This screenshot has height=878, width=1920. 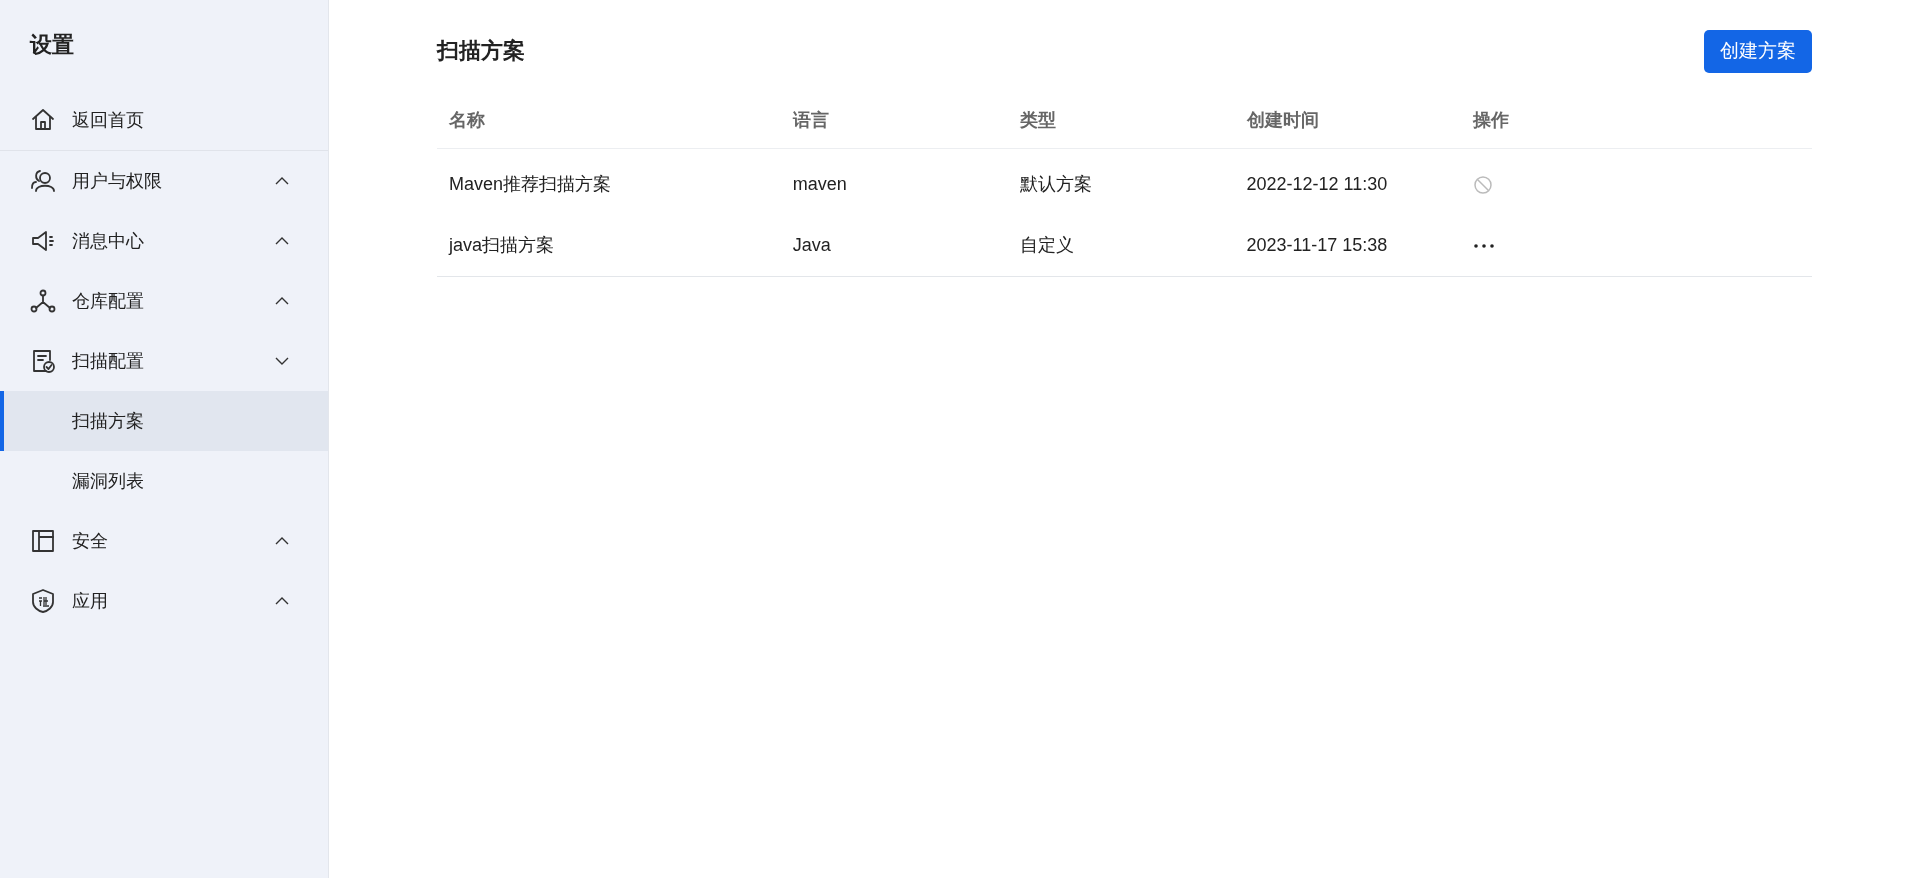 What do you see at coordinates (894, 120) in the screenshot?
I see `column-header: 语言` at bounding box center [894, 120].